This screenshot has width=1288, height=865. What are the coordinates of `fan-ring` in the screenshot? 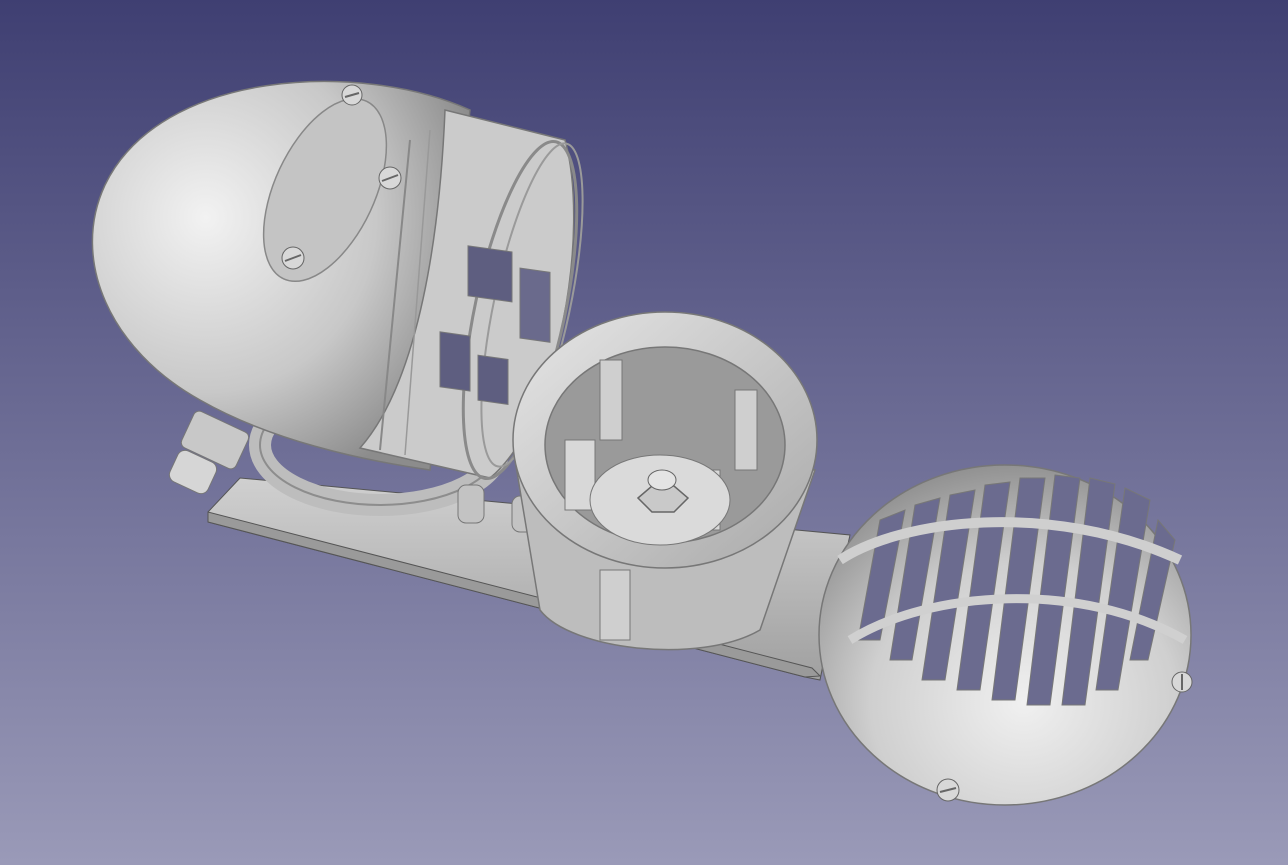 It's located at (665, 481).